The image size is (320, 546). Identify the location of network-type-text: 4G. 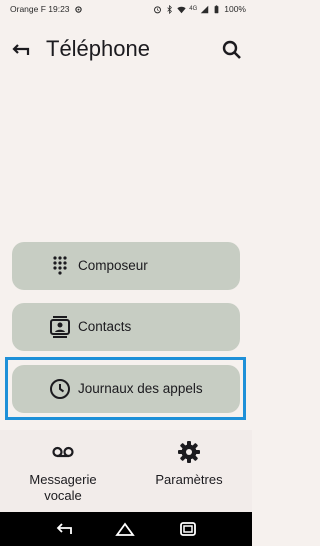
(193, 9).